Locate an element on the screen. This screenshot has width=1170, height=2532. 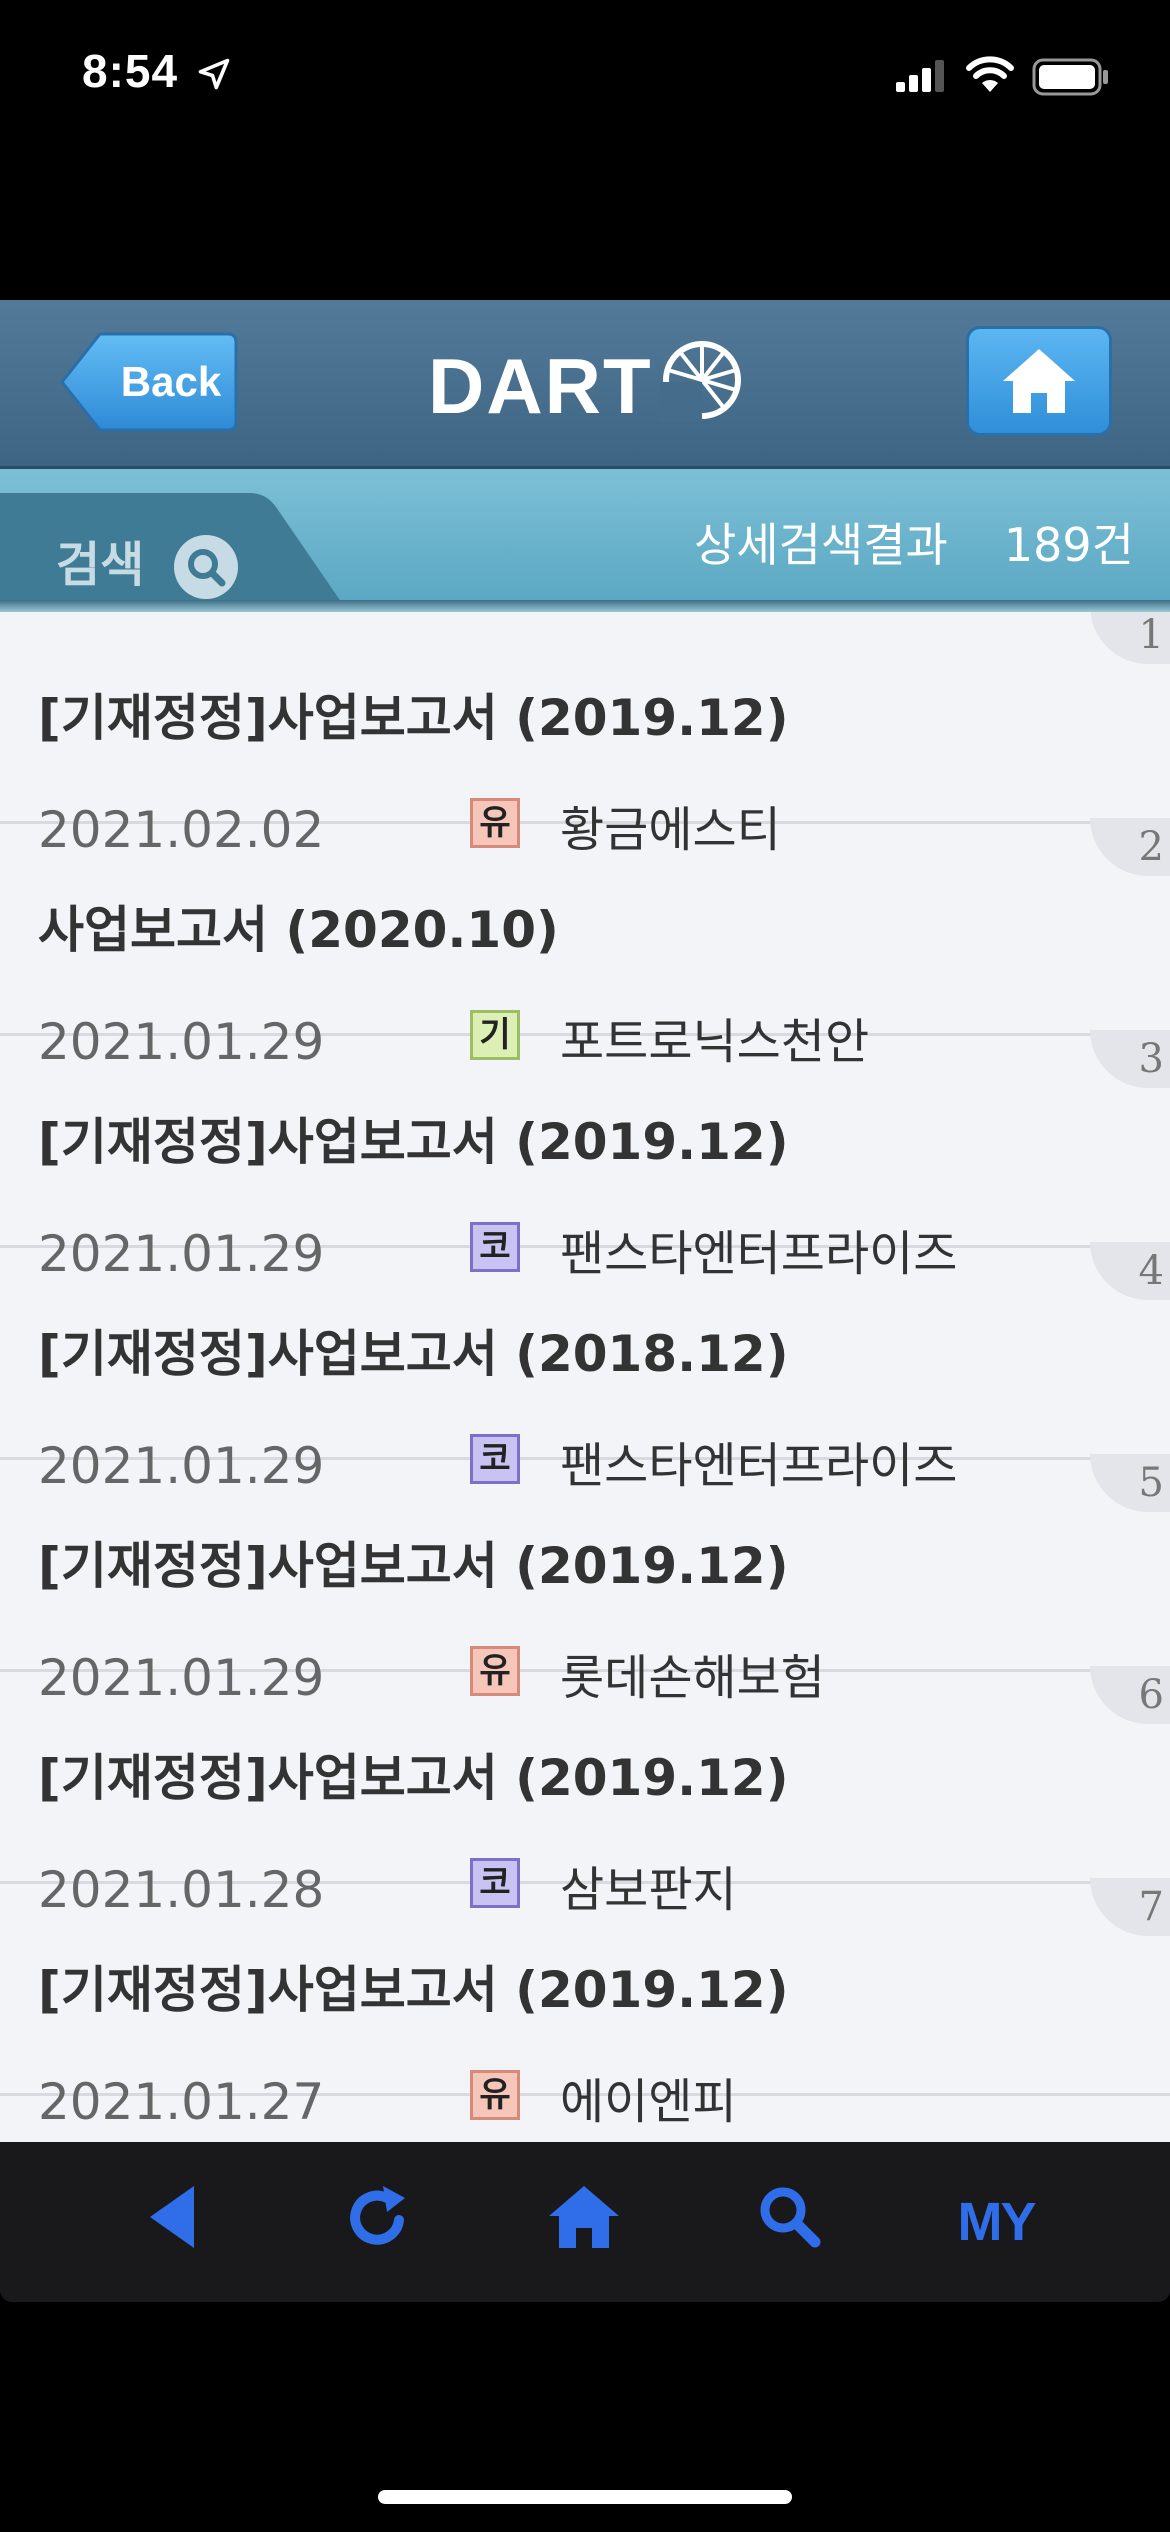
back-button: Back is located at coordinates (149, 382).